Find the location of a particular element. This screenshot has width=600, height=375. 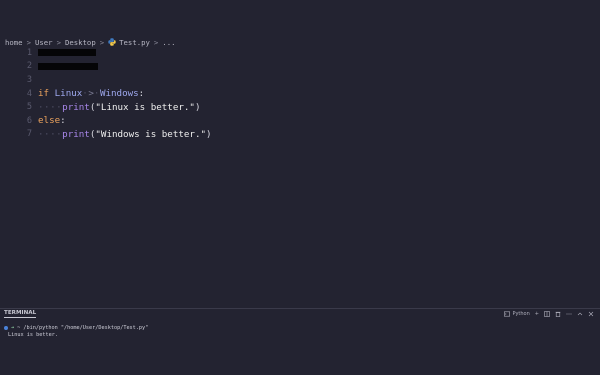

line-content: ··· · print("Linux is better.") is located at coordinates (119, 107).